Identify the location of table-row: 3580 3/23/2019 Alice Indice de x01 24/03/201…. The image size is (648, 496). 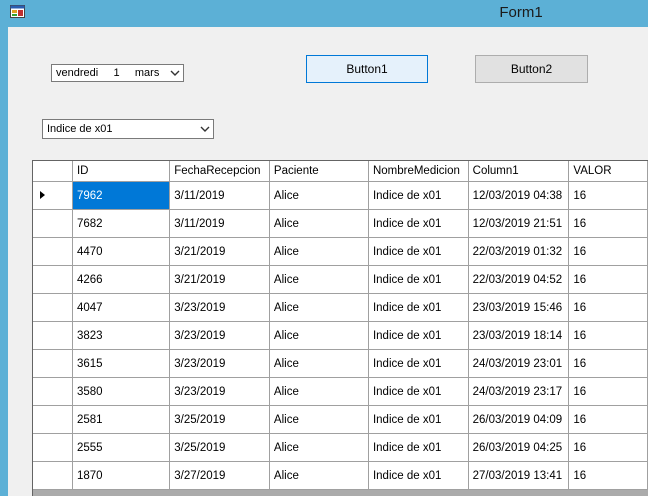
(340, 391).